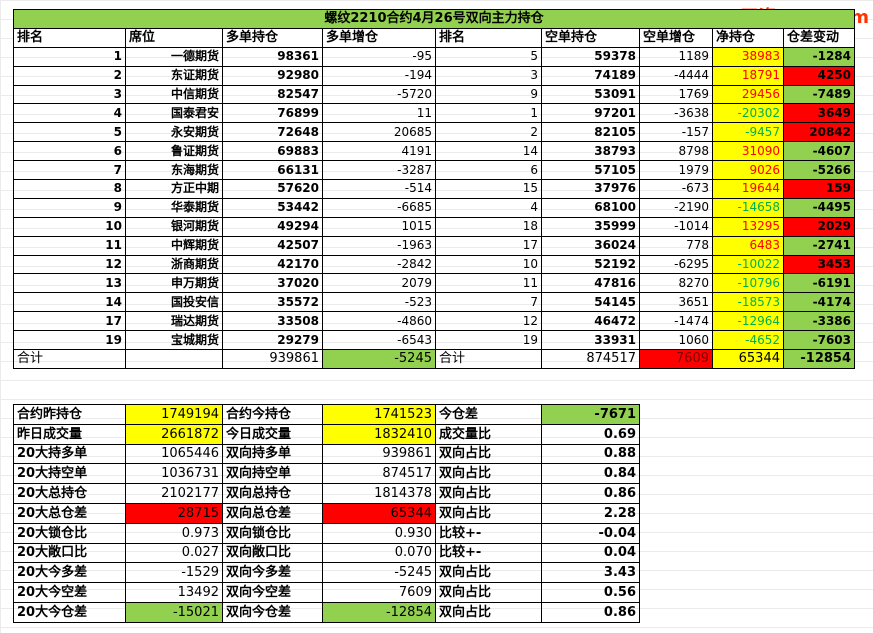 The height and width of the screenshot is (633, 873). What do you see at coordinates (272, 132) in the screenshot?
I see `cell: 72648` at bounding box center [272, 132].